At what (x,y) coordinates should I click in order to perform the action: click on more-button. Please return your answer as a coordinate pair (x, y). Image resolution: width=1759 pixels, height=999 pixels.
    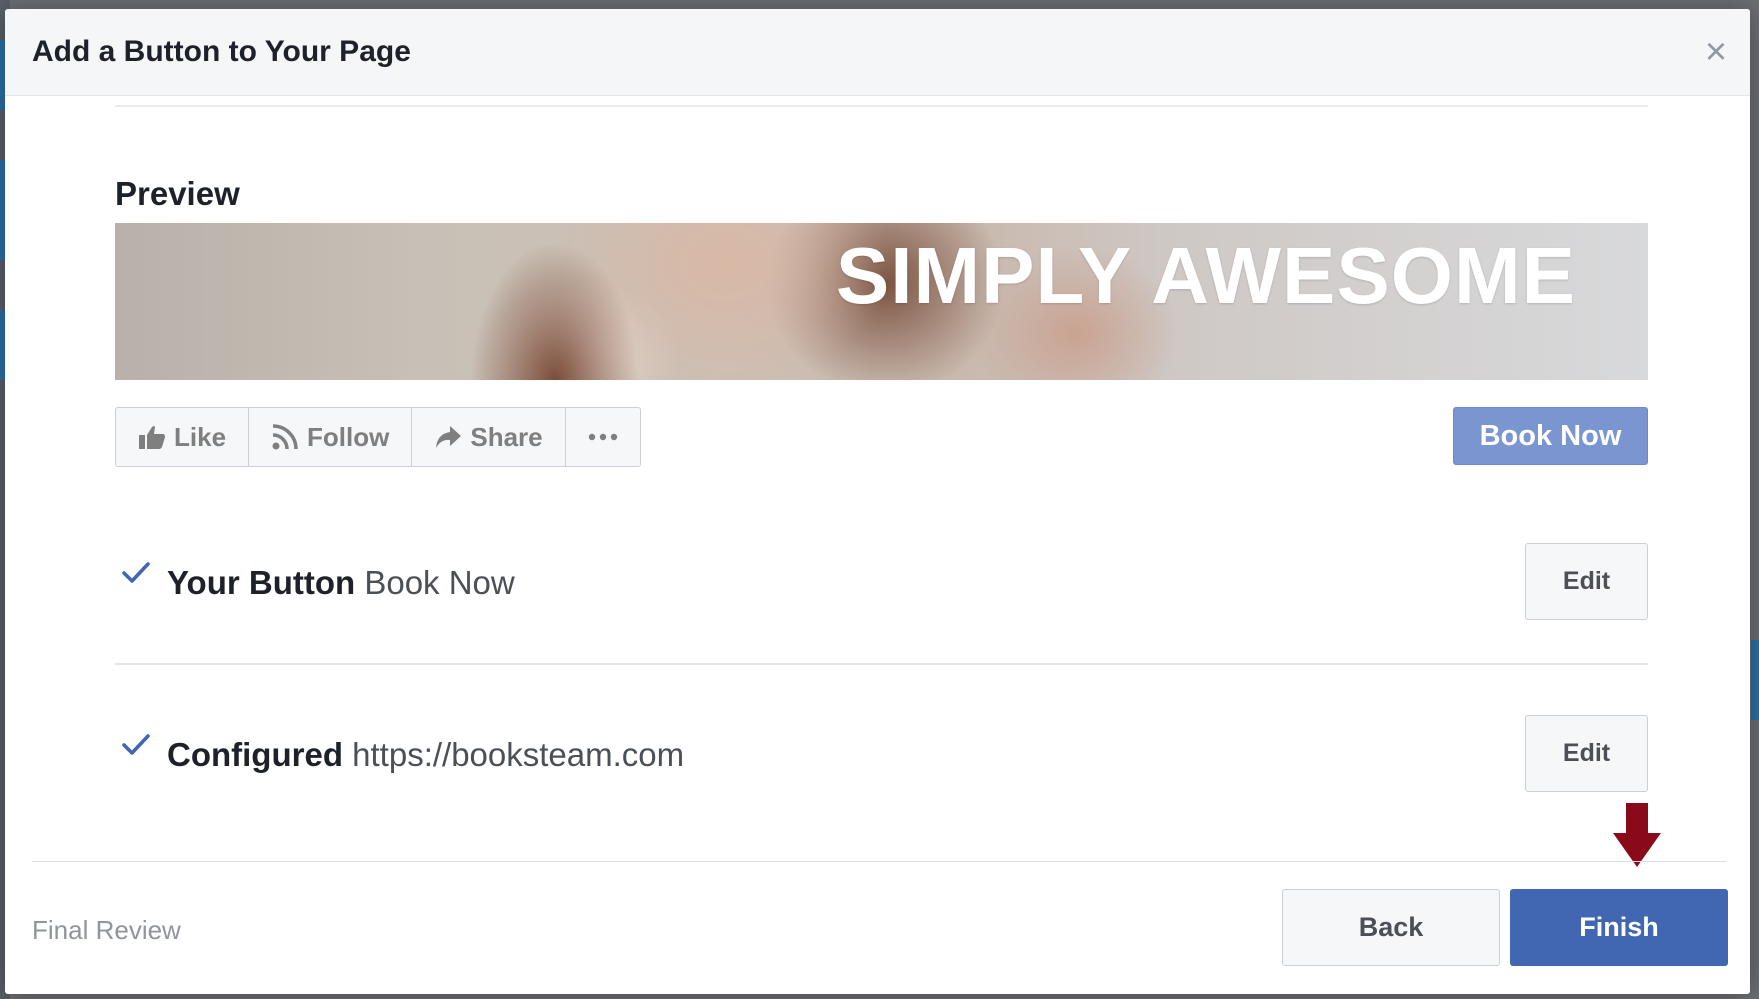
    Looking at the image, I should click on (603, 437).